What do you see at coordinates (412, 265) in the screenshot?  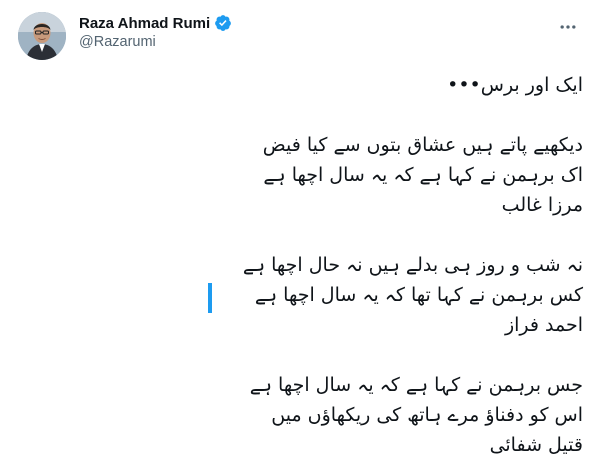 I see `stanza-2-line-1: نہ شب و روز ہی بدلے ہیں نہ حال اچھا ہے` at bounding box center [412, 265].